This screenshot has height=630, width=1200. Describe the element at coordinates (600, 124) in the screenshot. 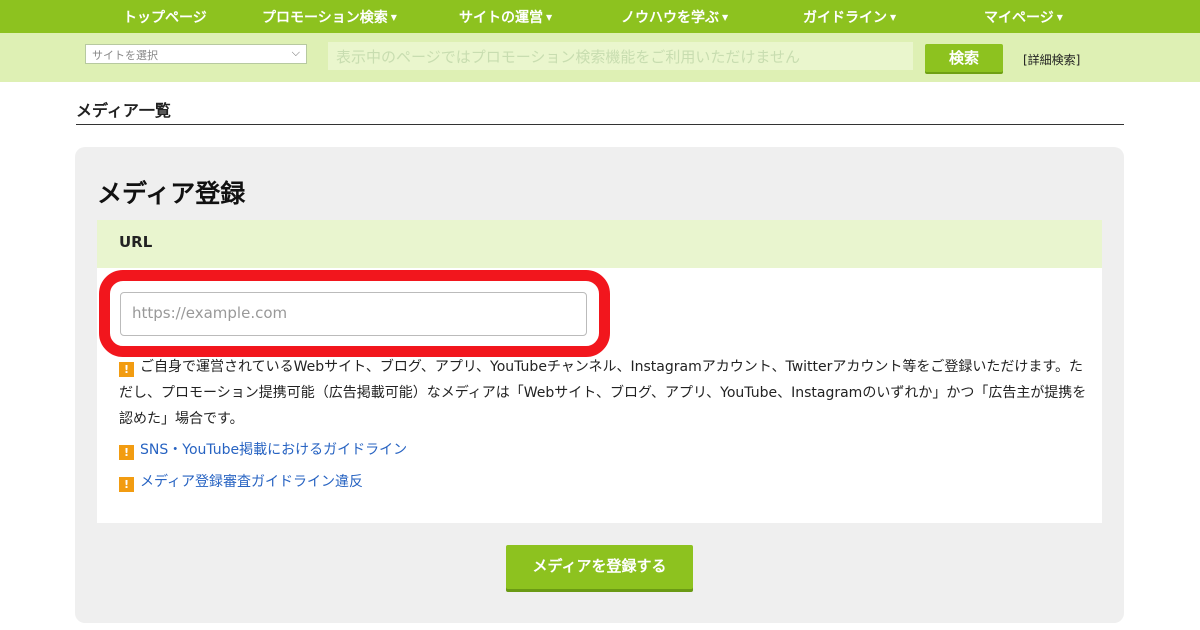

I see `title-divider` at that location.